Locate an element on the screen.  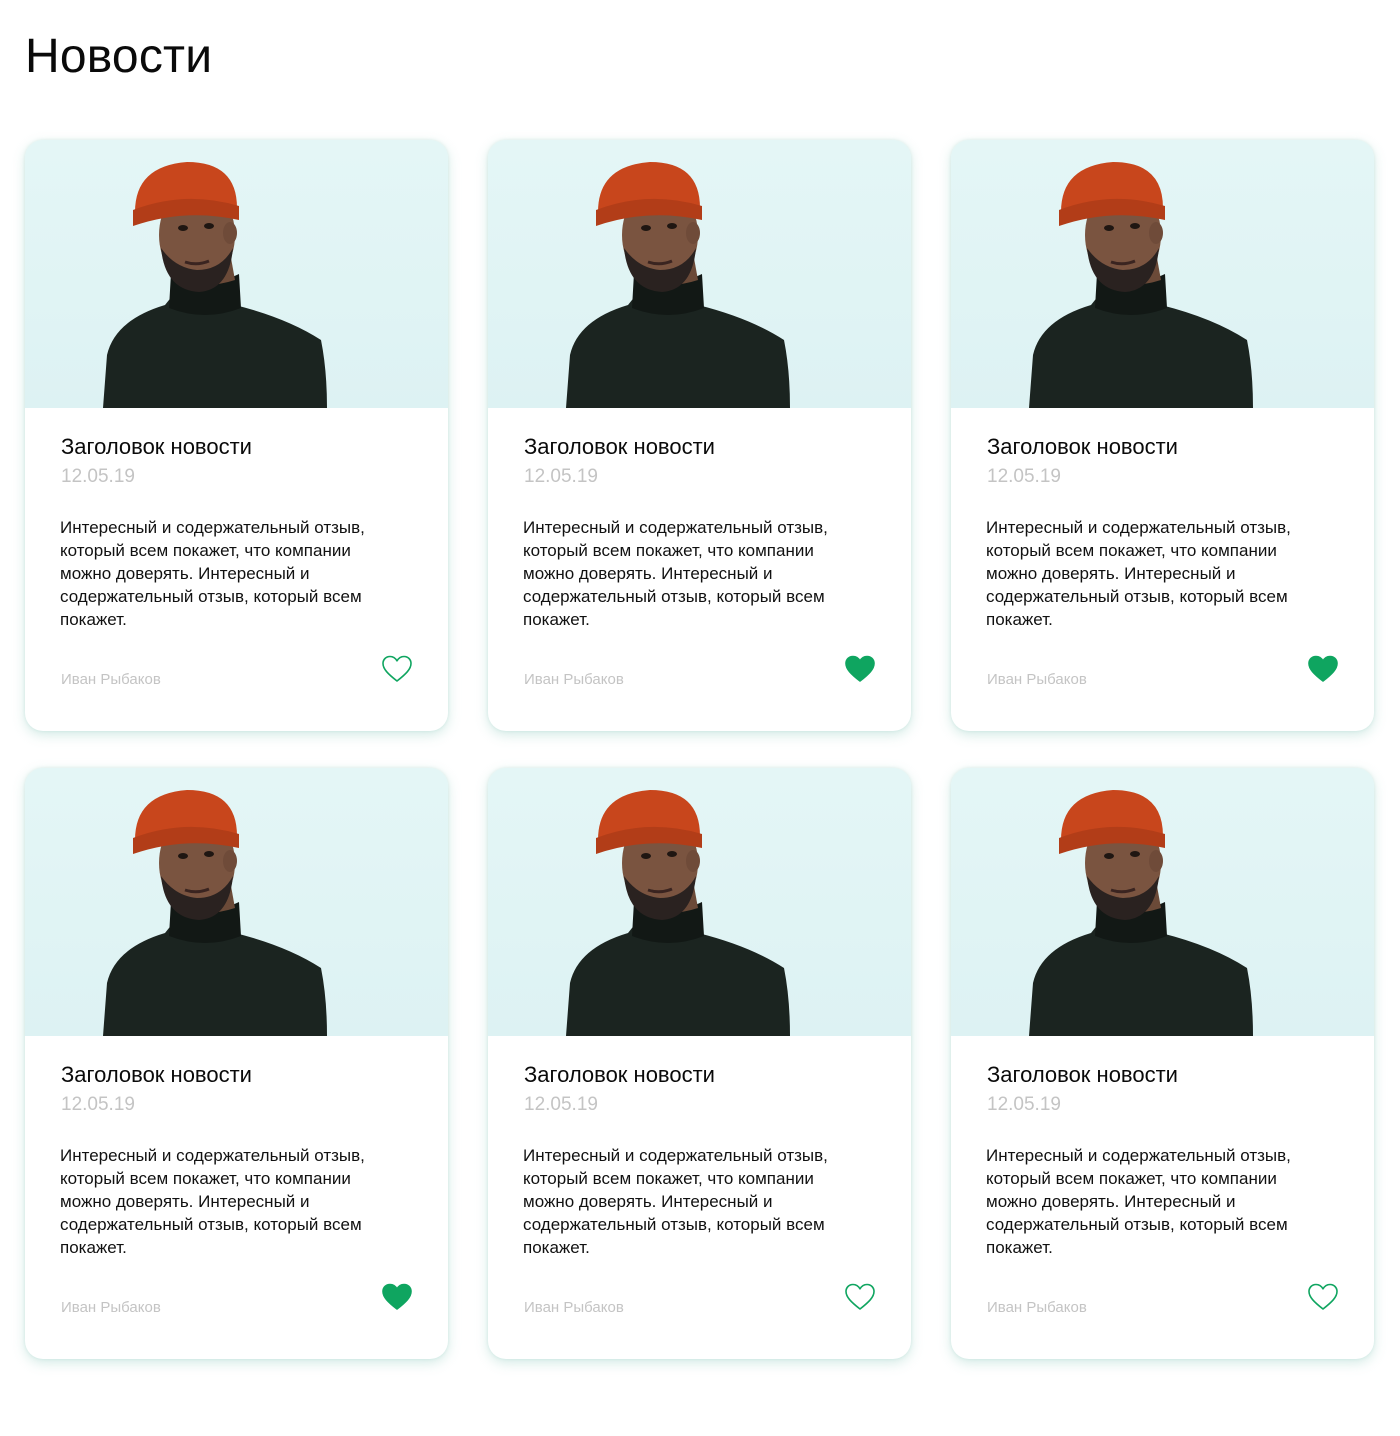
page-title: Новости is located at coordinates (119, 56).